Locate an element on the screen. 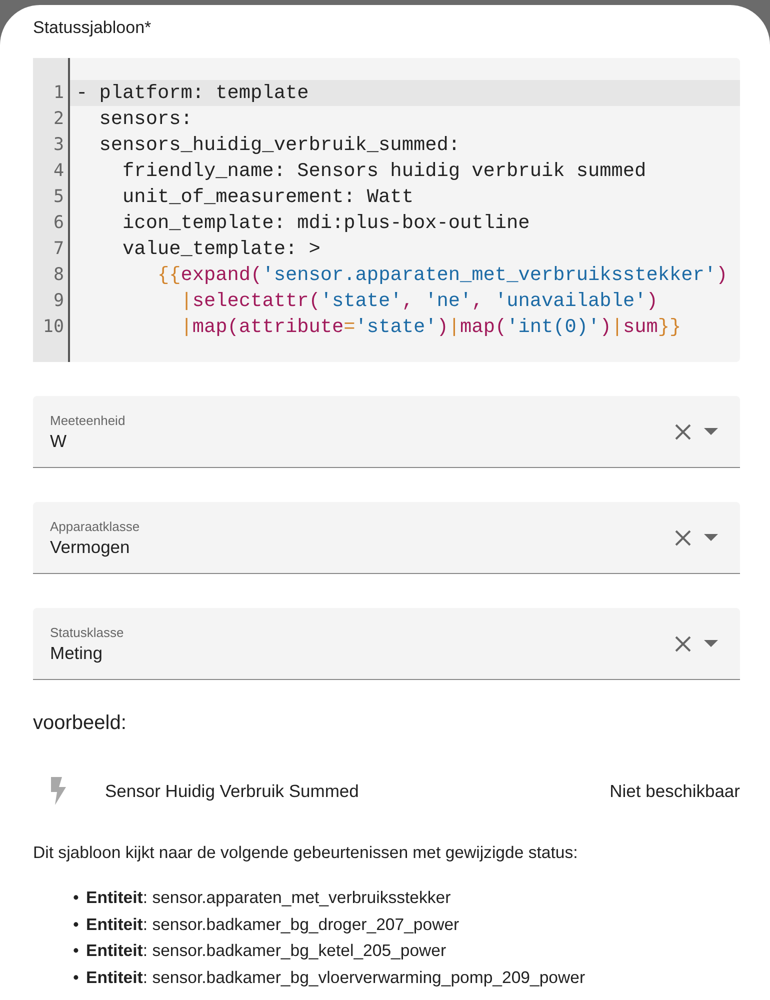 The width and height of the screenshot is (770, 1000). line-number: 5 is located at coordinates (58, 197).